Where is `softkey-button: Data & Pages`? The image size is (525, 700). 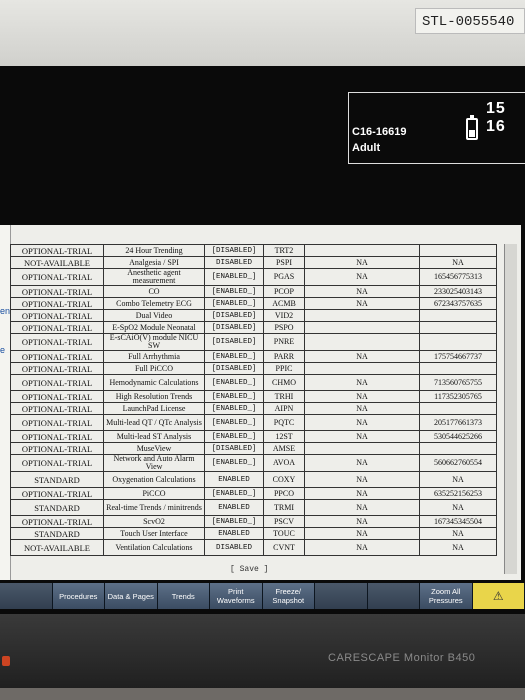 softkey-button: Data & Pages is located at coordinates (131, 596).